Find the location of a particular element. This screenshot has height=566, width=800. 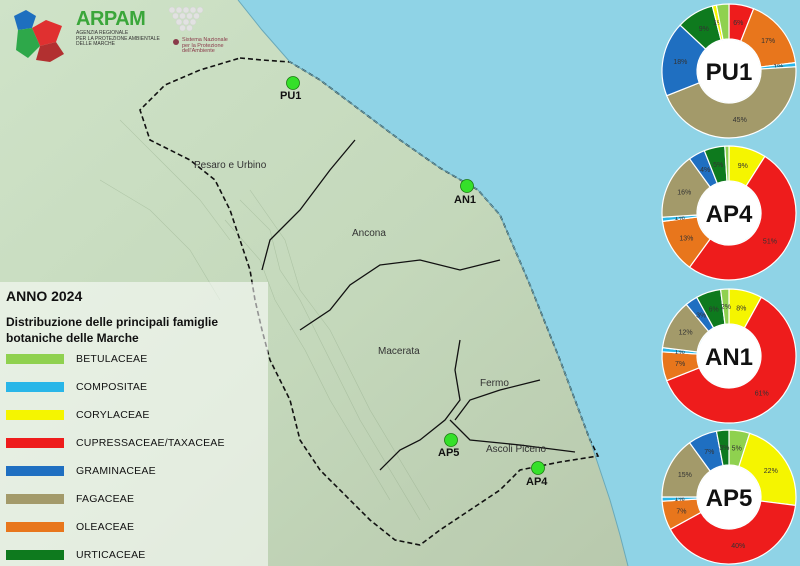

donut-an1: 8%61%7%1%12%3%6% 2%AN1 is located at coordinates (729, 356).